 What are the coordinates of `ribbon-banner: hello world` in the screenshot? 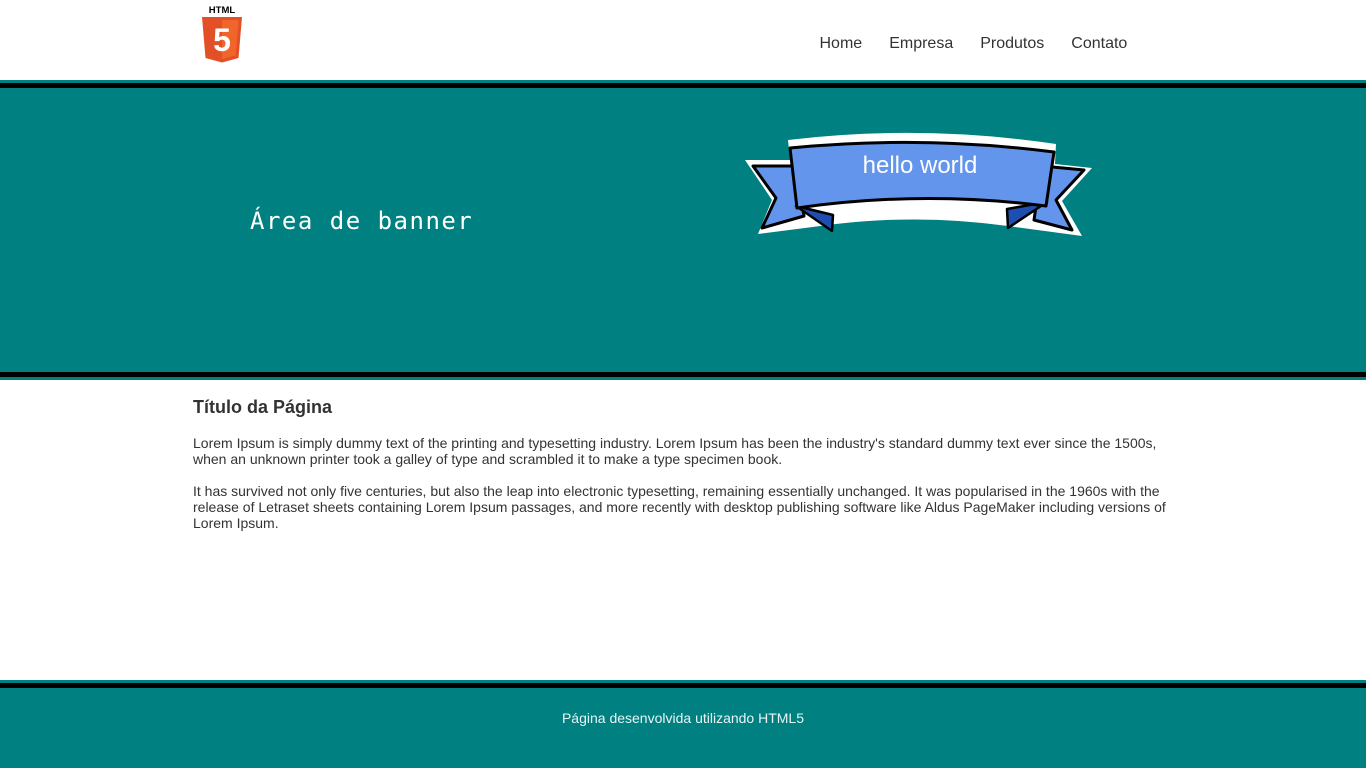 It's located at (919, 184).